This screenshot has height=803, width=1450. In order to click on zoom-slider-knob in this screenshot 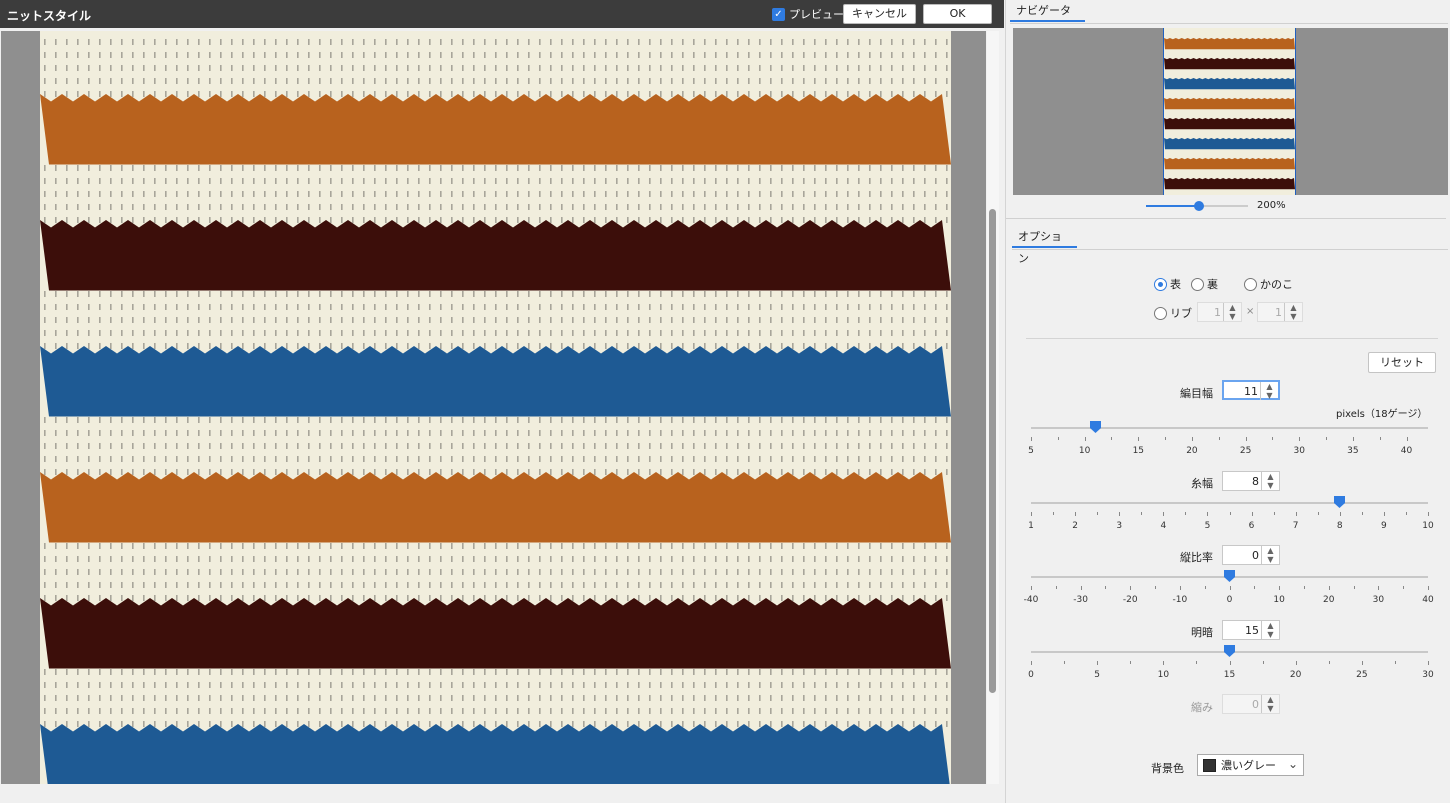, I will do `click(1199, 206)`.